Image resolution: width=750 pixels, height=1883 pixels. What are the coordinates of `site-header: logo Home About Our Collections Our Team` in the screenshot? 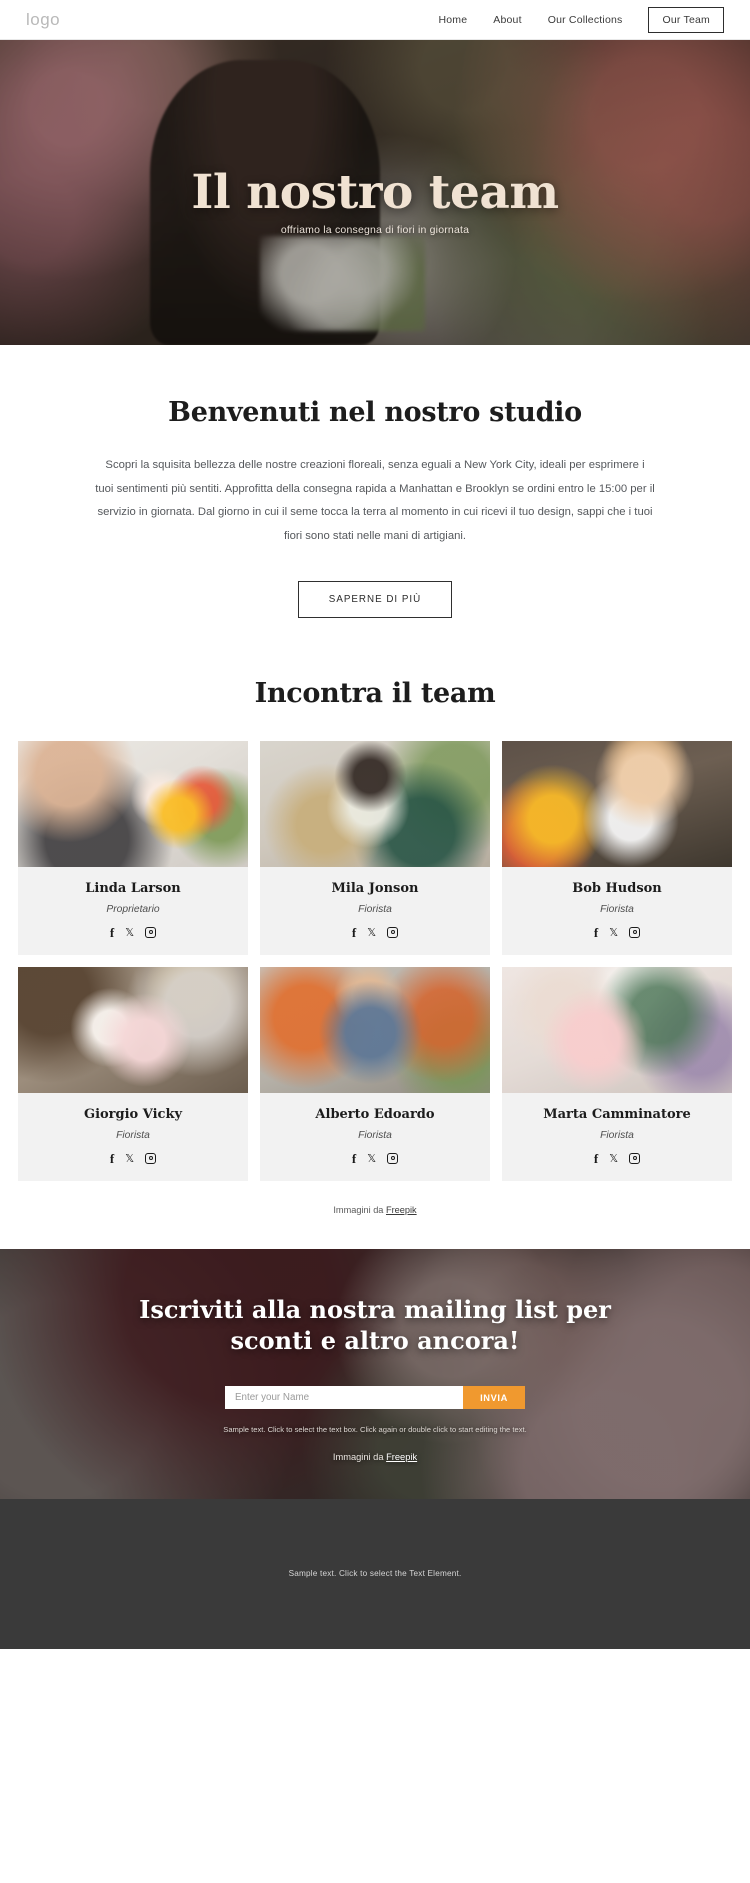 It's located at (375, 20).